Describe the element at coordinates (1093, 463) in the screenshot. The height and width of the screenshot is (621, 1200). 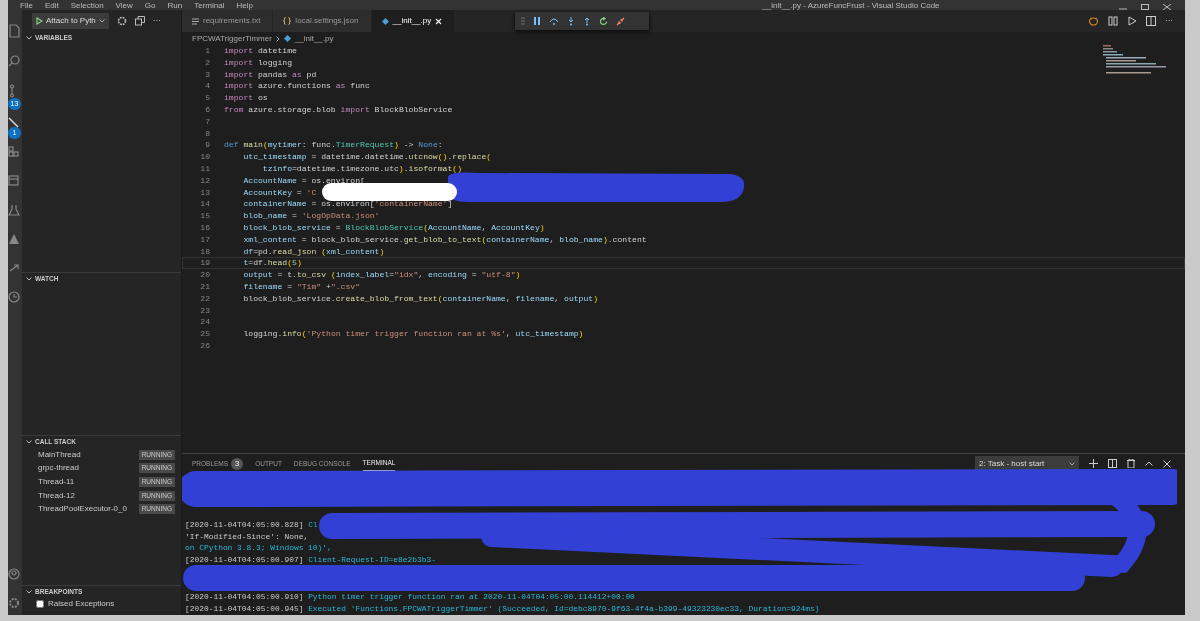
I see `plus-icon` at that location.